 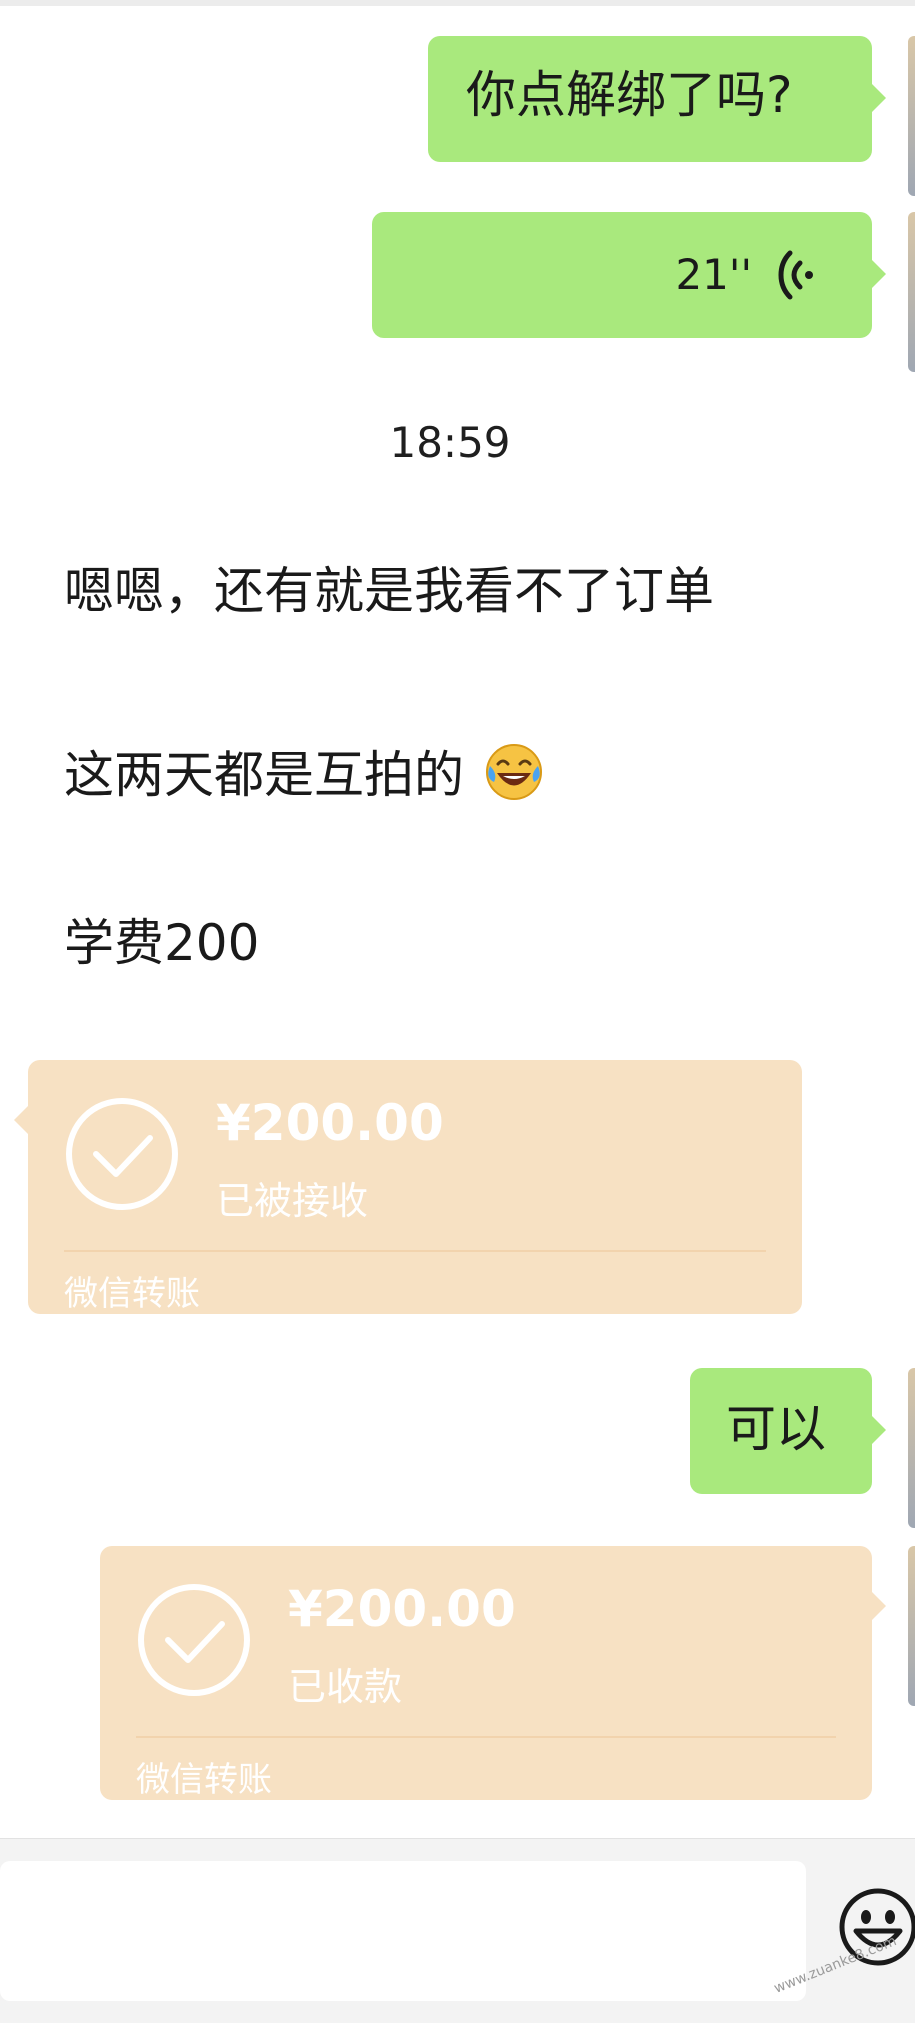 What do you see at coordinates (629, 95) in the screenshot?
I see `message-text: 你点解绑了吗?` at bounding box center [629, 95].